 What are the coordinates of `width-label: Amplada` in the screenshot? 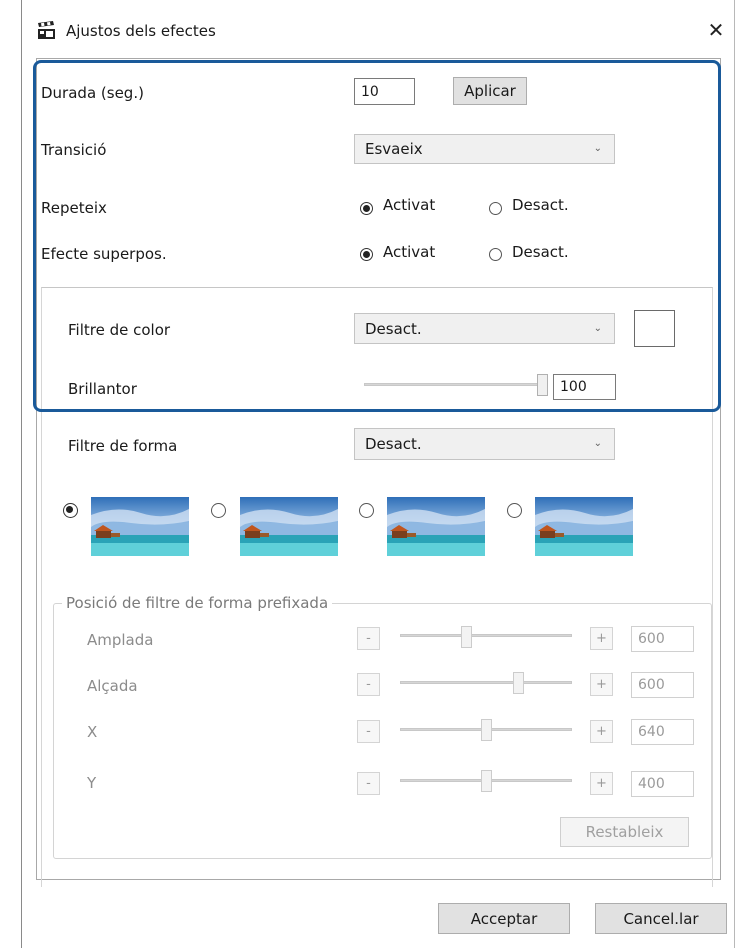 It's located at (120, 640).